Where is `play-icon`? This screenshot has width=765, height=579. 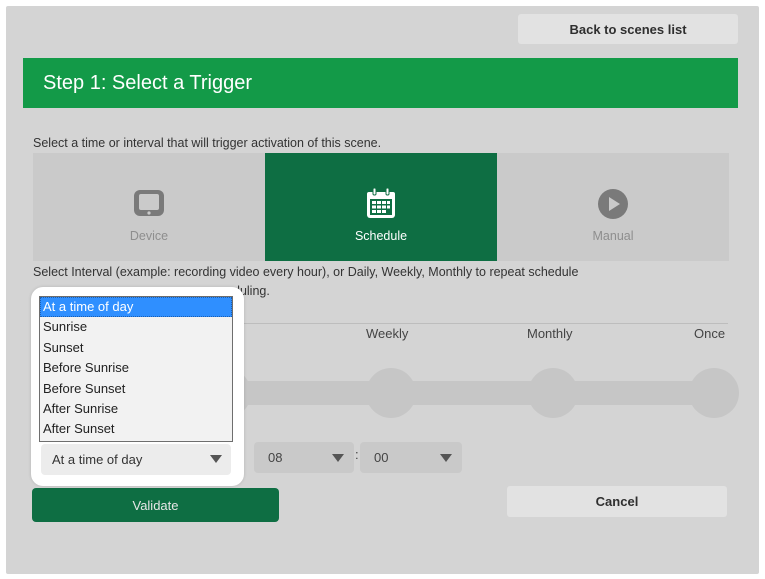 play-icon is located at coordinates (613, 204).